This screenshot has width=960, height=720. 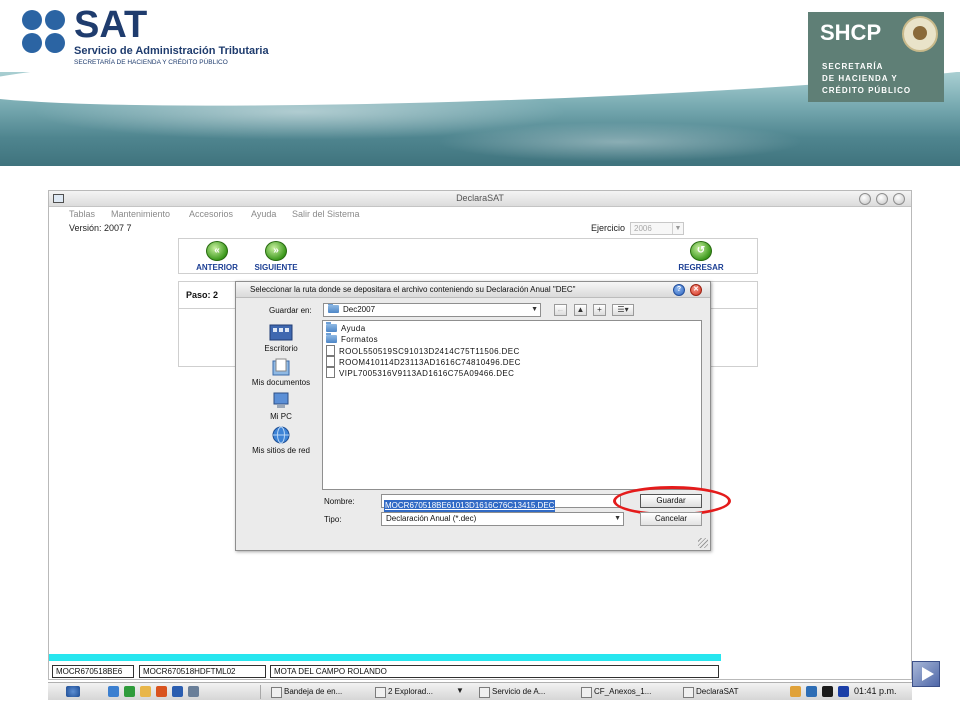 What do you see at coordinates (429, 351) in the screenshot?
I see `file-name: ROOL550519SC91013D2414C75T11506.DEC` at bounding box center [429, 351].